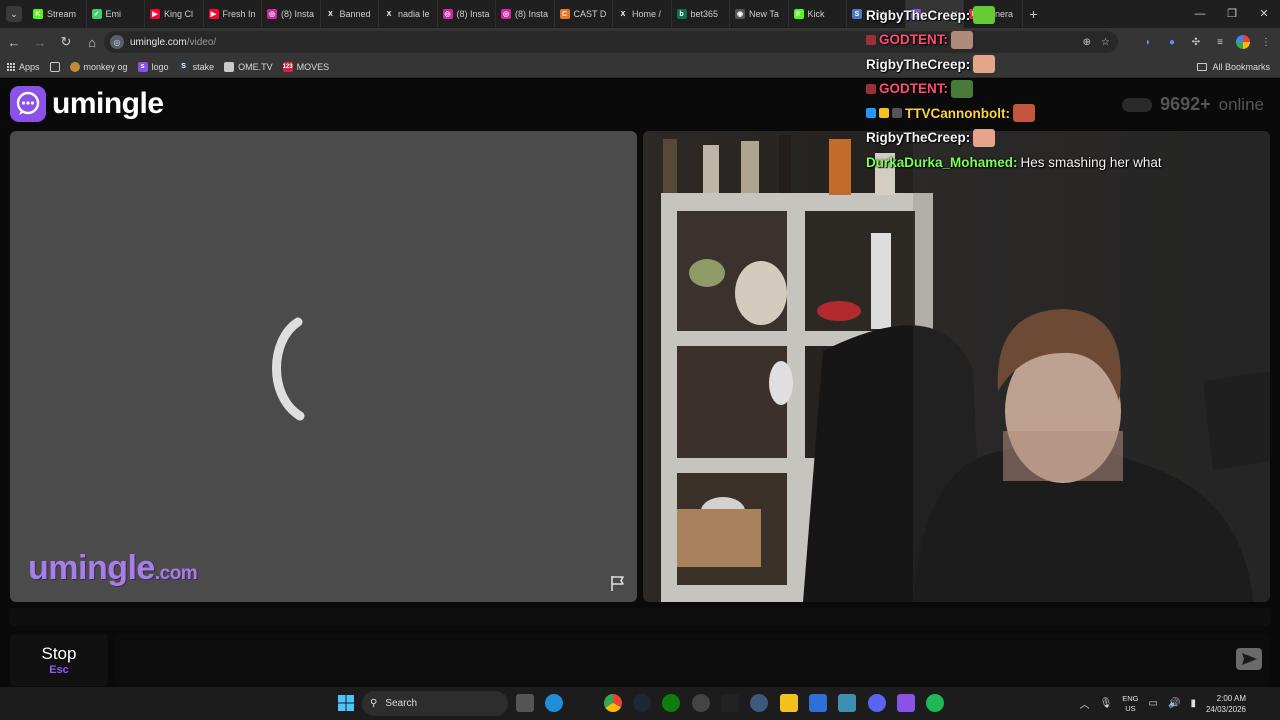 The height and width of the screenshot is (720, 1280). What do you see at coordinates (759, 703) in the screenshot?
I see `settings-gear-icon` at bounding box center [759, 703].